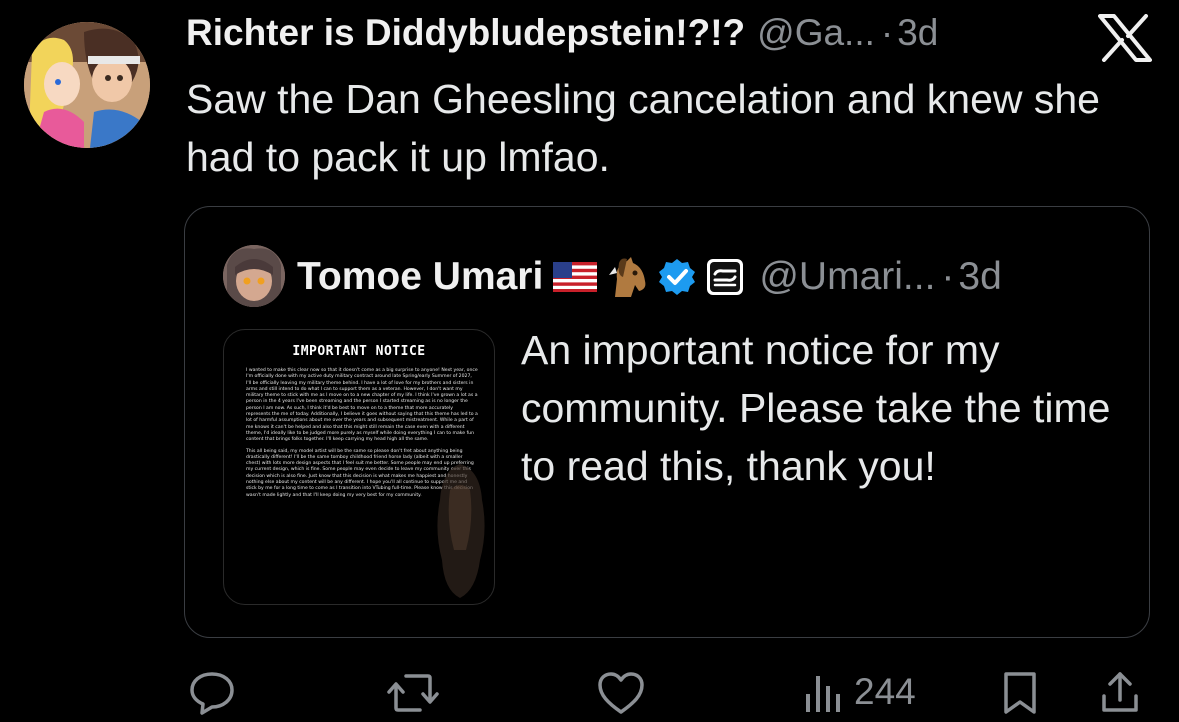 The height and width of the screenshot is (722, 1179). I want to click on quoted-author-avatar, so click(254, 276).